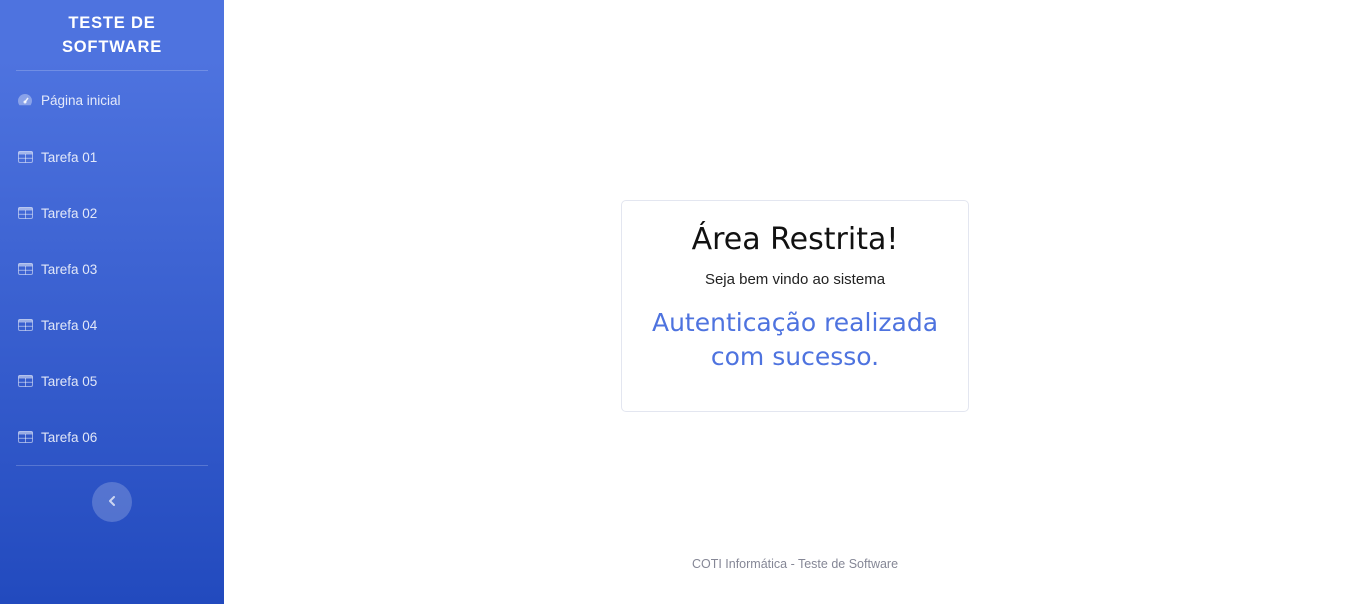  I want to click on sidebar-item-label: Tarefa 02, so click(69, 213).